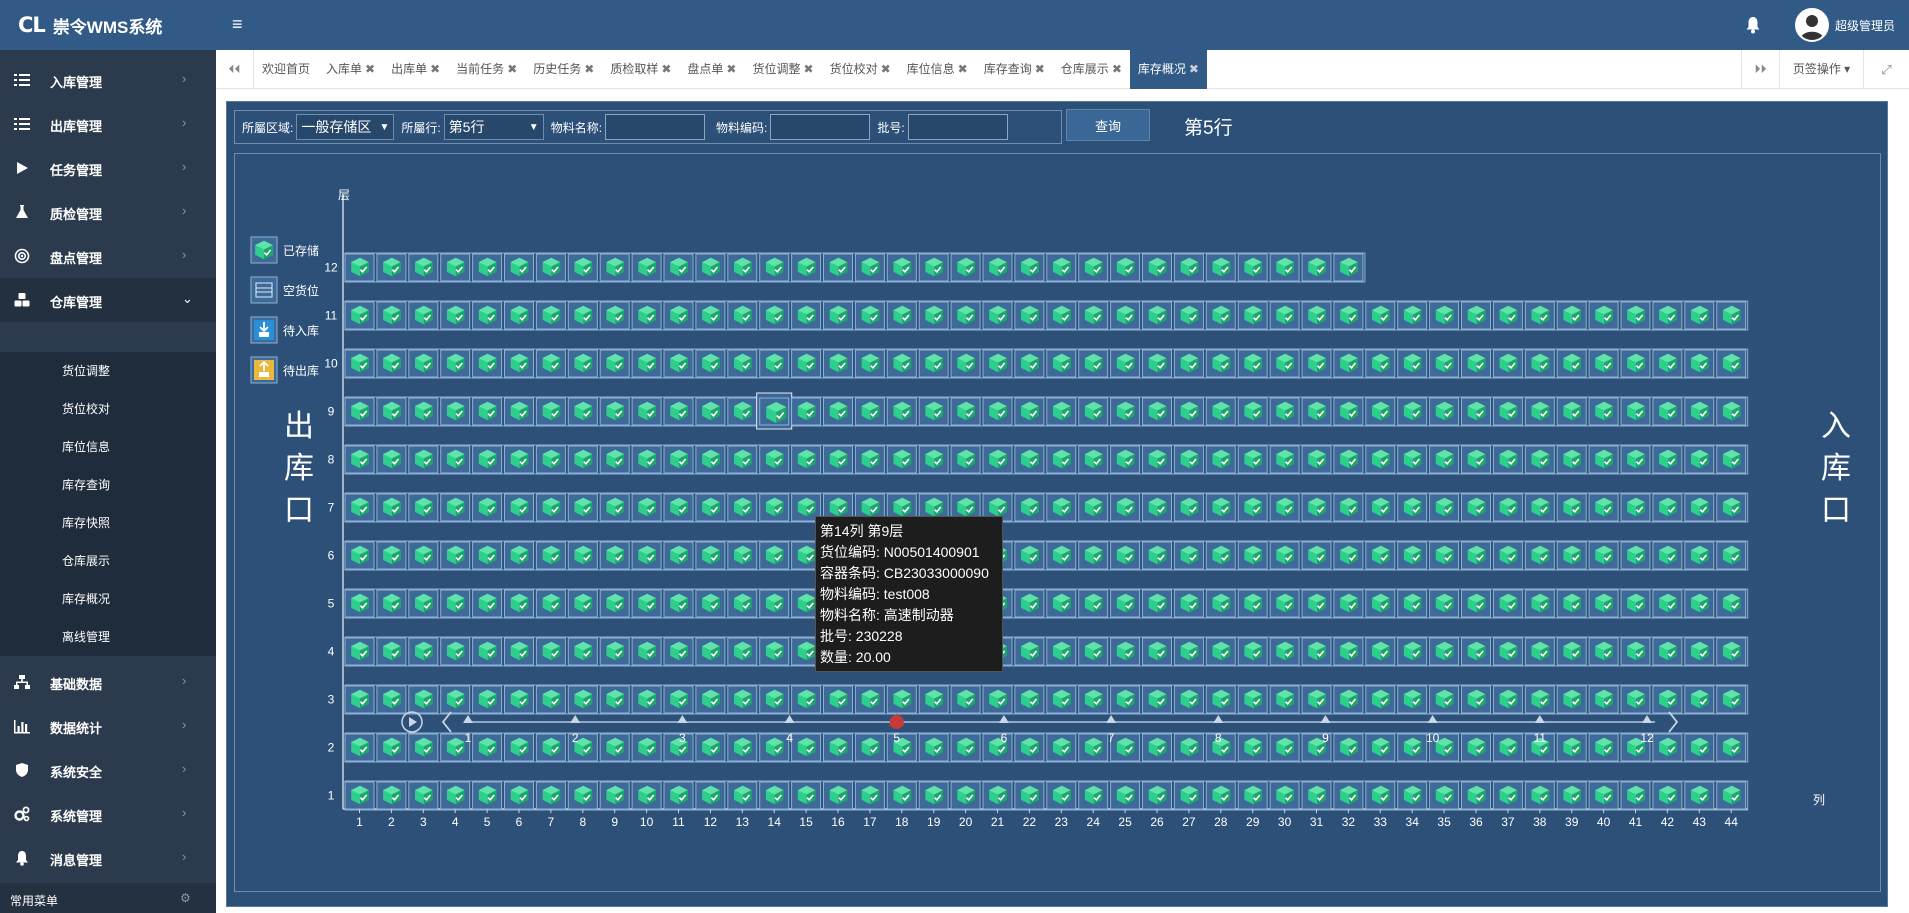  I want to click on tab-10: 库位信息 ✖, so click(937, 69).